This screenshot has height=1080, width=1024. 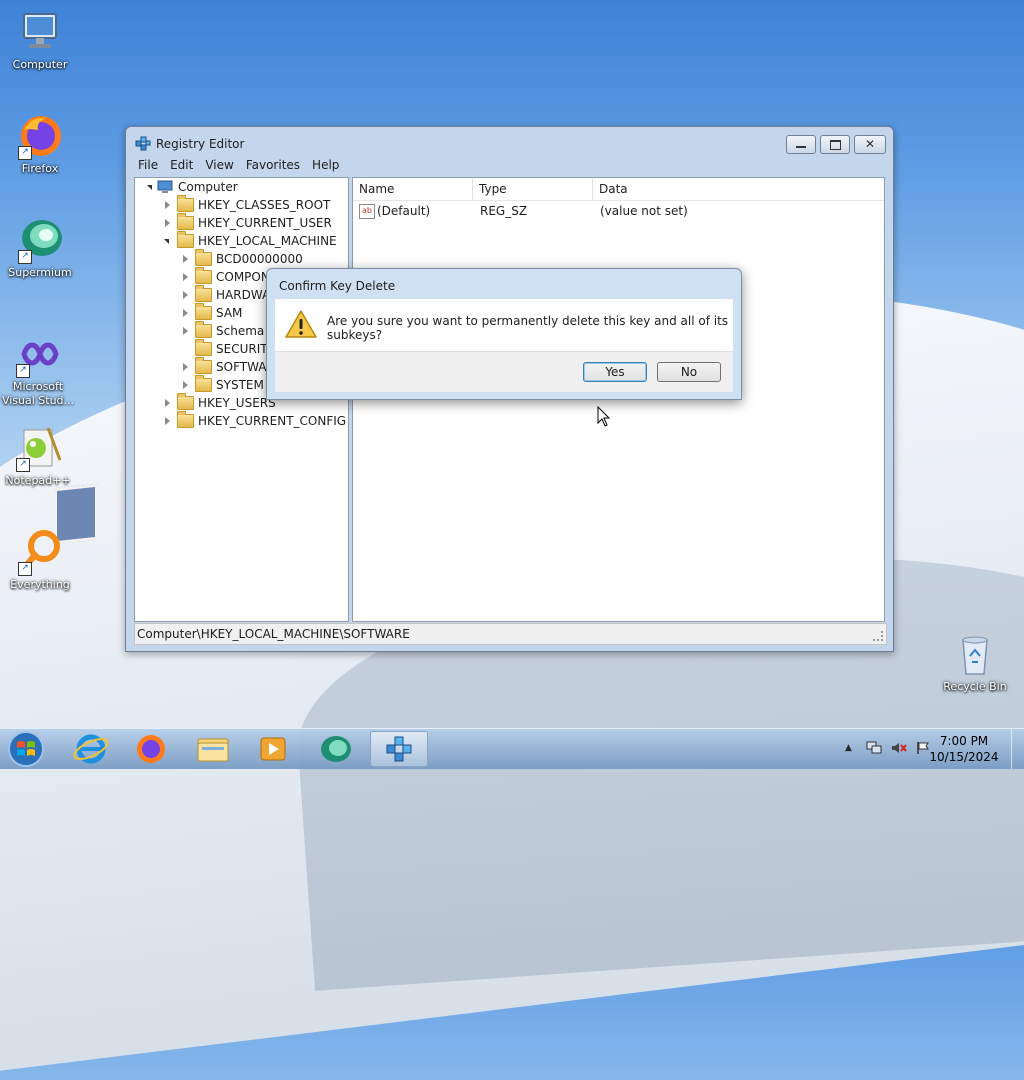 I want to click on tree-label: HKEY_CURRENT_USER, so click(x=265, y=223).